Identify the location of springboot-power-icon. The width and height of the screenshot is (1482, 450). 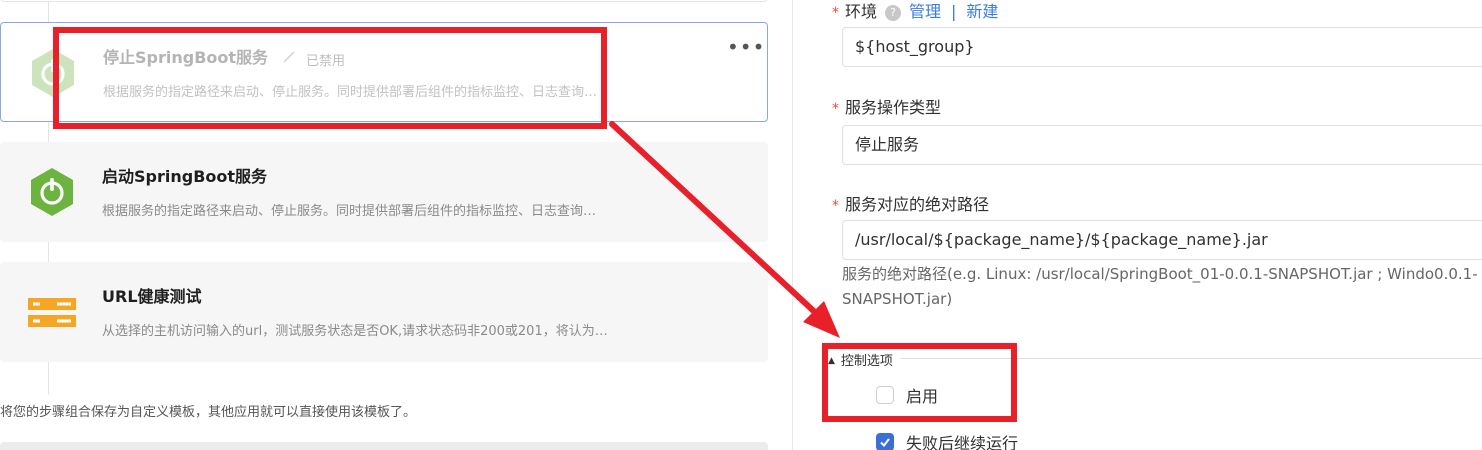
(52, 192).